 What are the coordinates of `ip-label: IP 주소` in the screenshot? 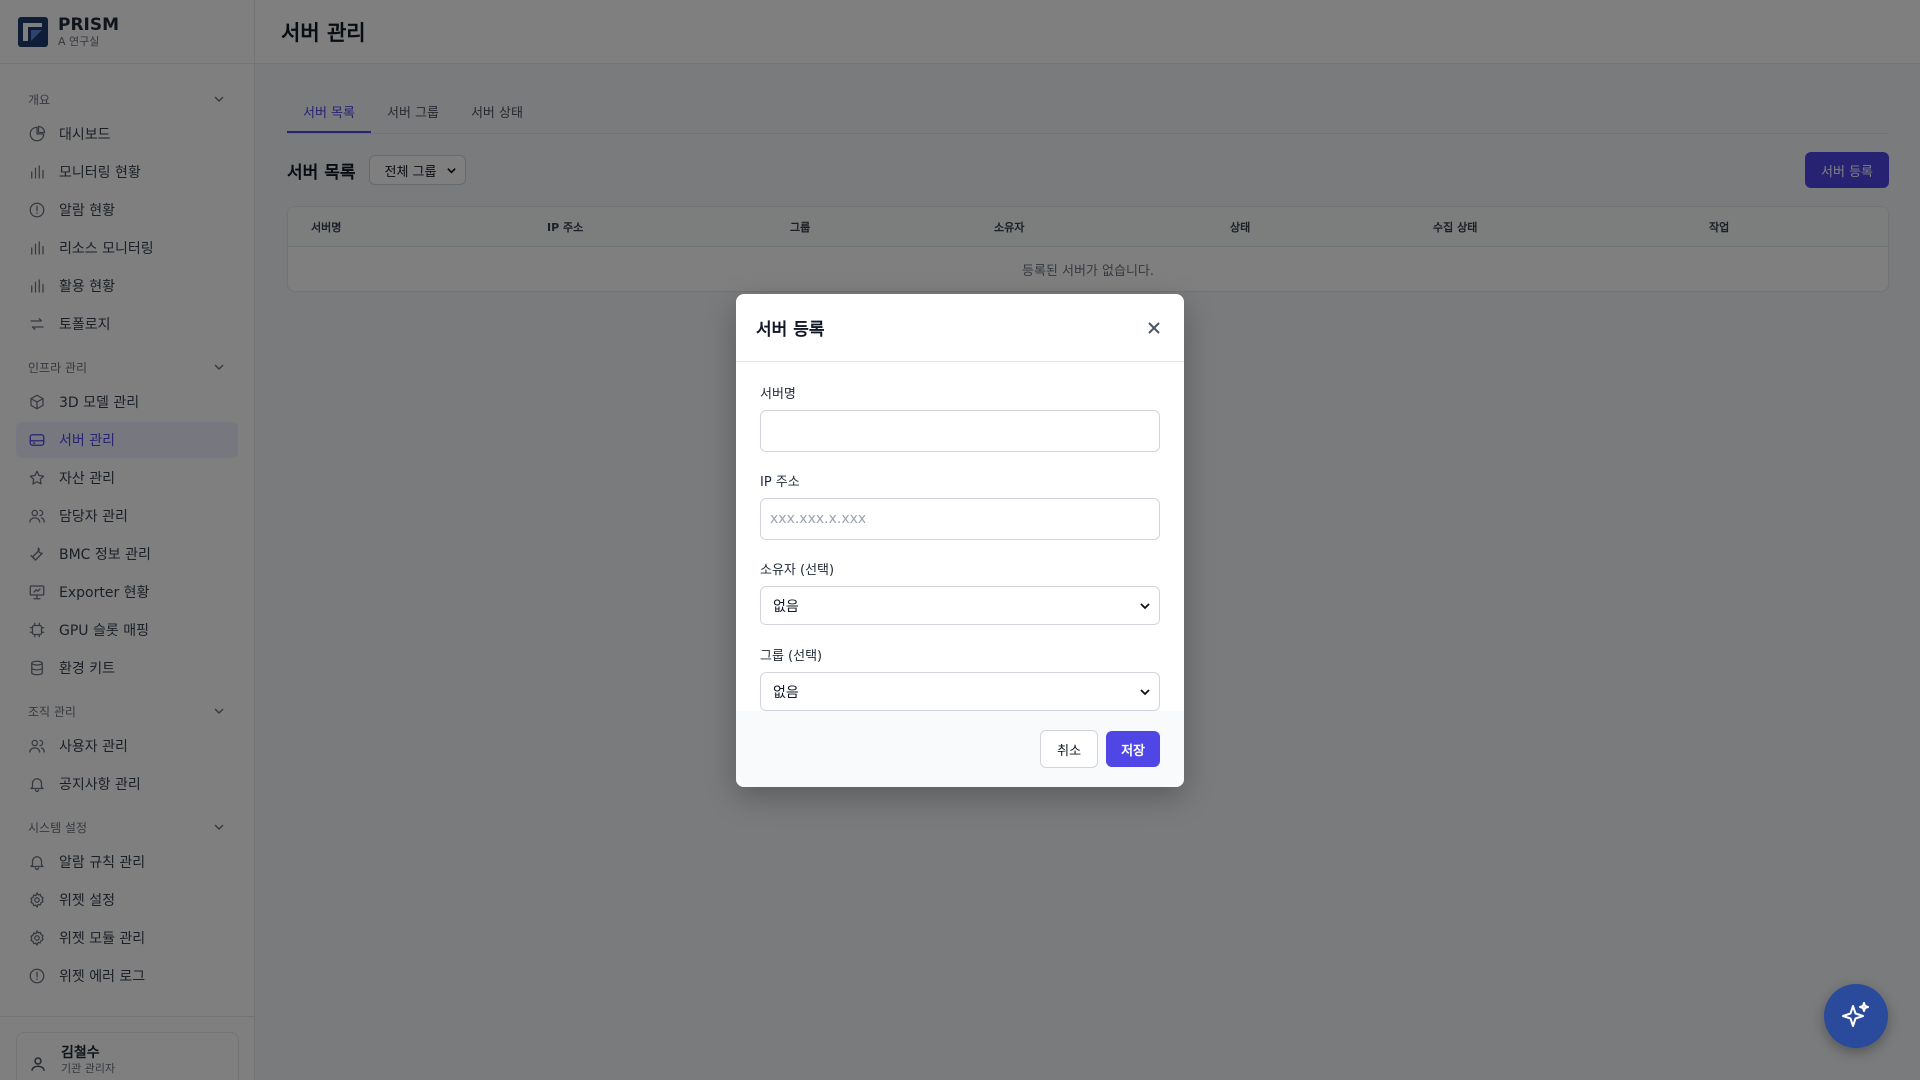 It's located at (780, 482).